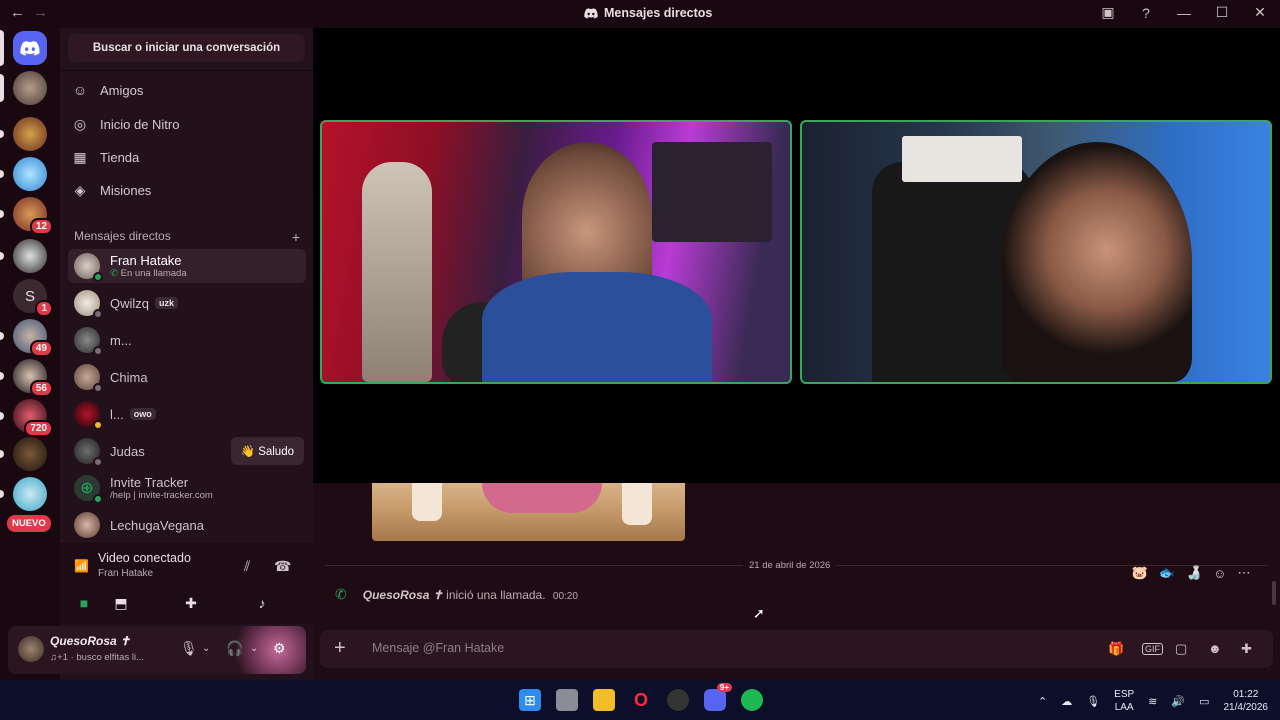 This screenshot has height=720, width=1280. Describe the element at coordinates (1140, 573) in the screenshot. I see `reaction-pig-icon: 🐷` at that location.